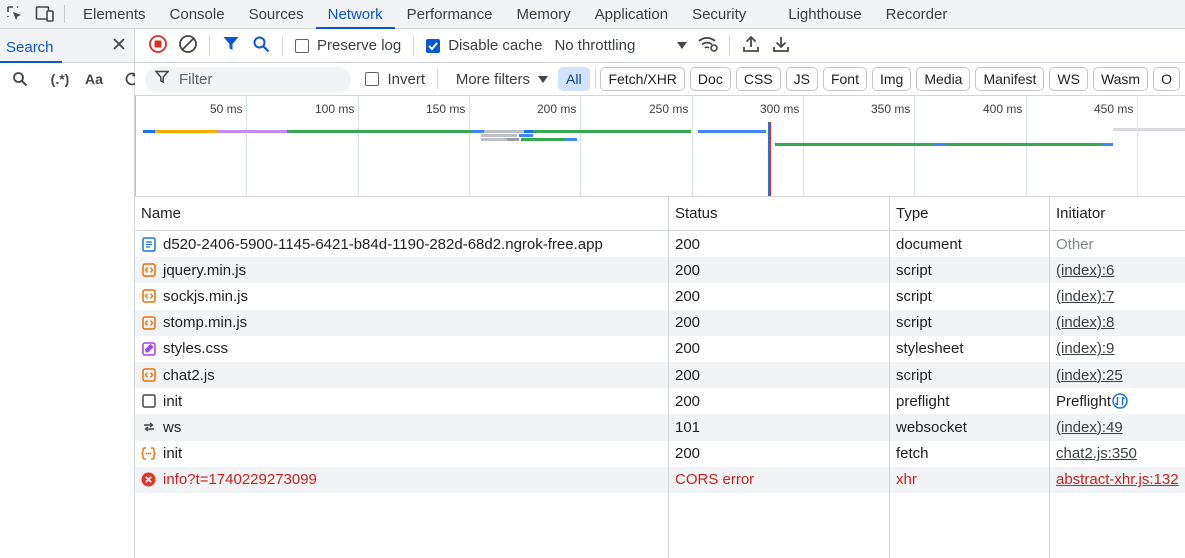 This screenshot has height=558, width=1185. I want to click on more-filters-dropdown: More filters, so click(502, 79).